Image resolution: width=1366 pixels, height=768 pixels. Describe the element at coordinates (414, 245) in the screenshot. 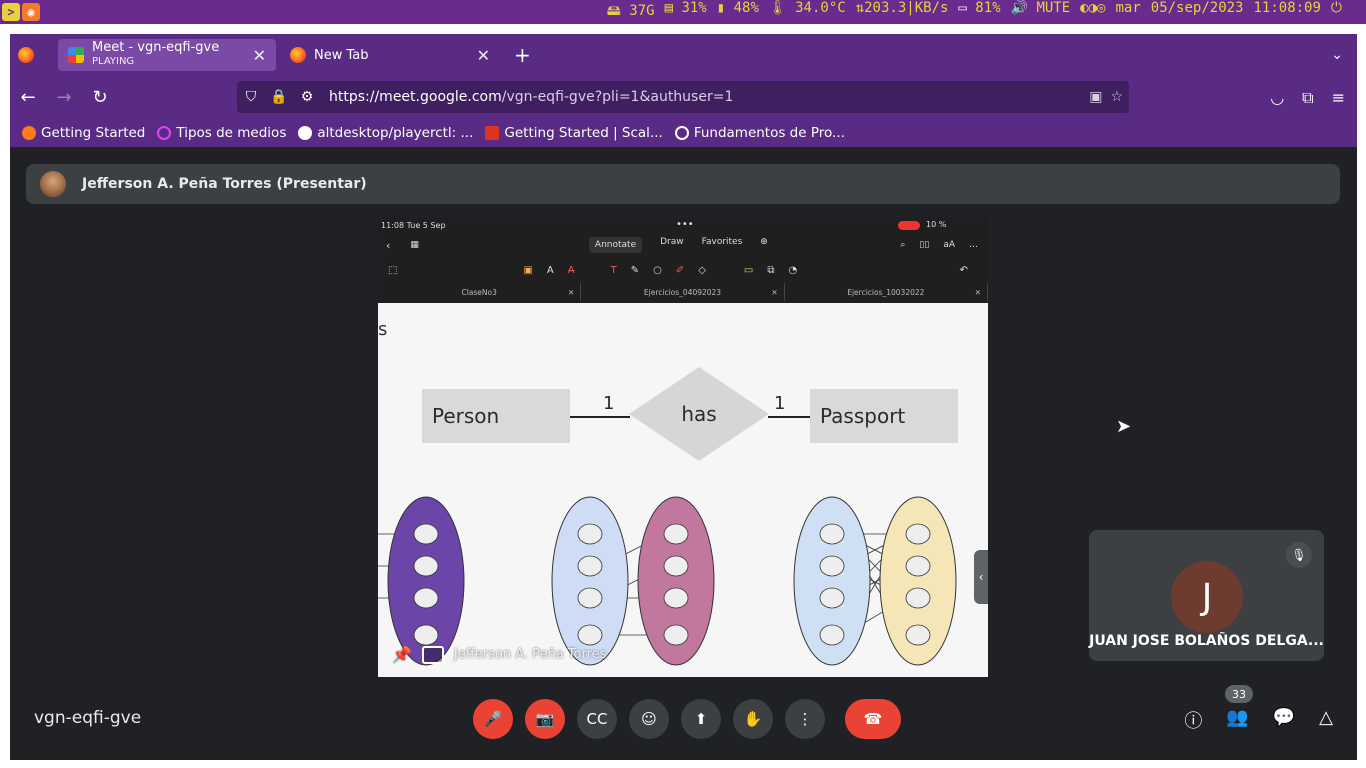

I see `grid-icon: ▦` at that location.